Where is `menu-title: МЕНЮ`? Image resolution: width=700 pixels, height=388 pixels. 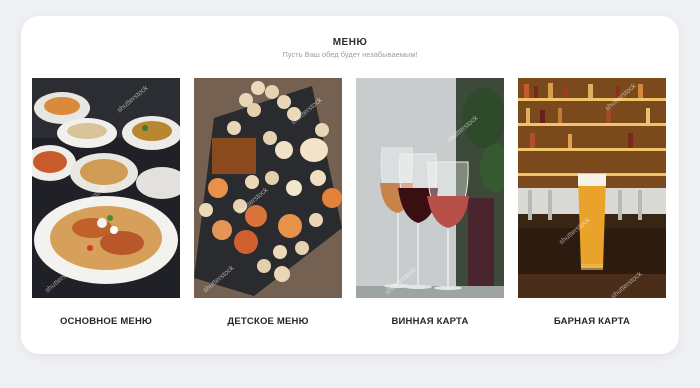 menu-title: МЕНЮ is located at coordinates (350, 42).